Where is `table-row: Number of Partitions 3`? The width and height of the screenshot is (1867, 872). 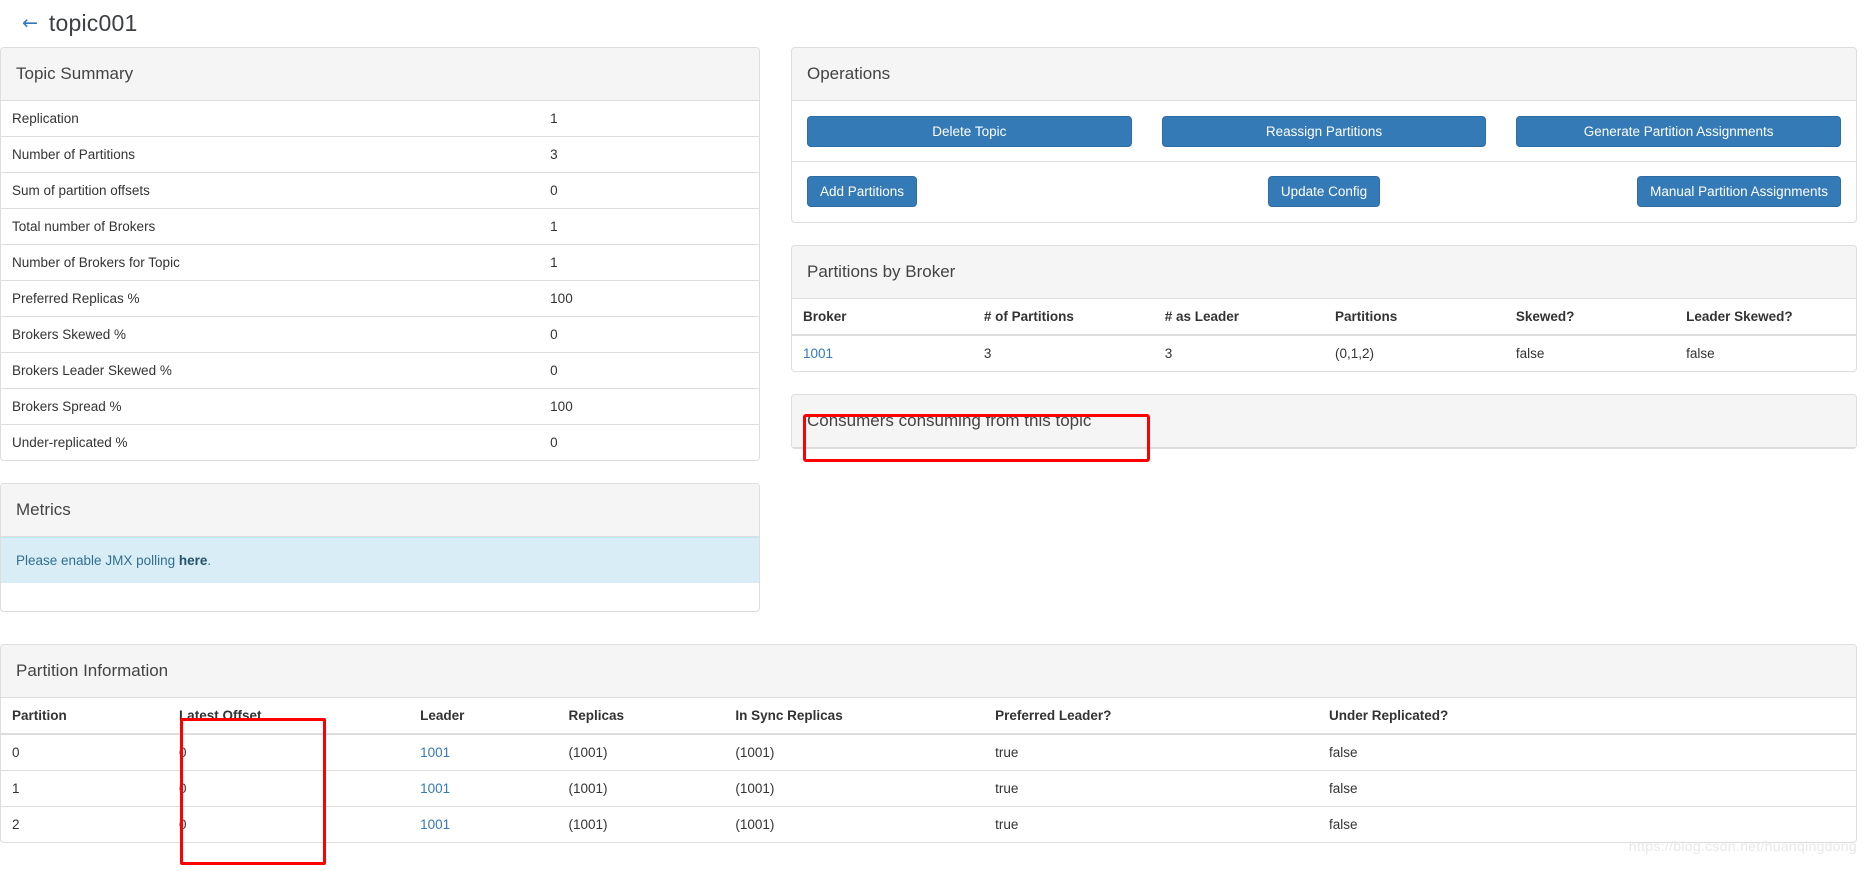
table-row: Number of Partitions 3 is located at coordinates (380, 154).